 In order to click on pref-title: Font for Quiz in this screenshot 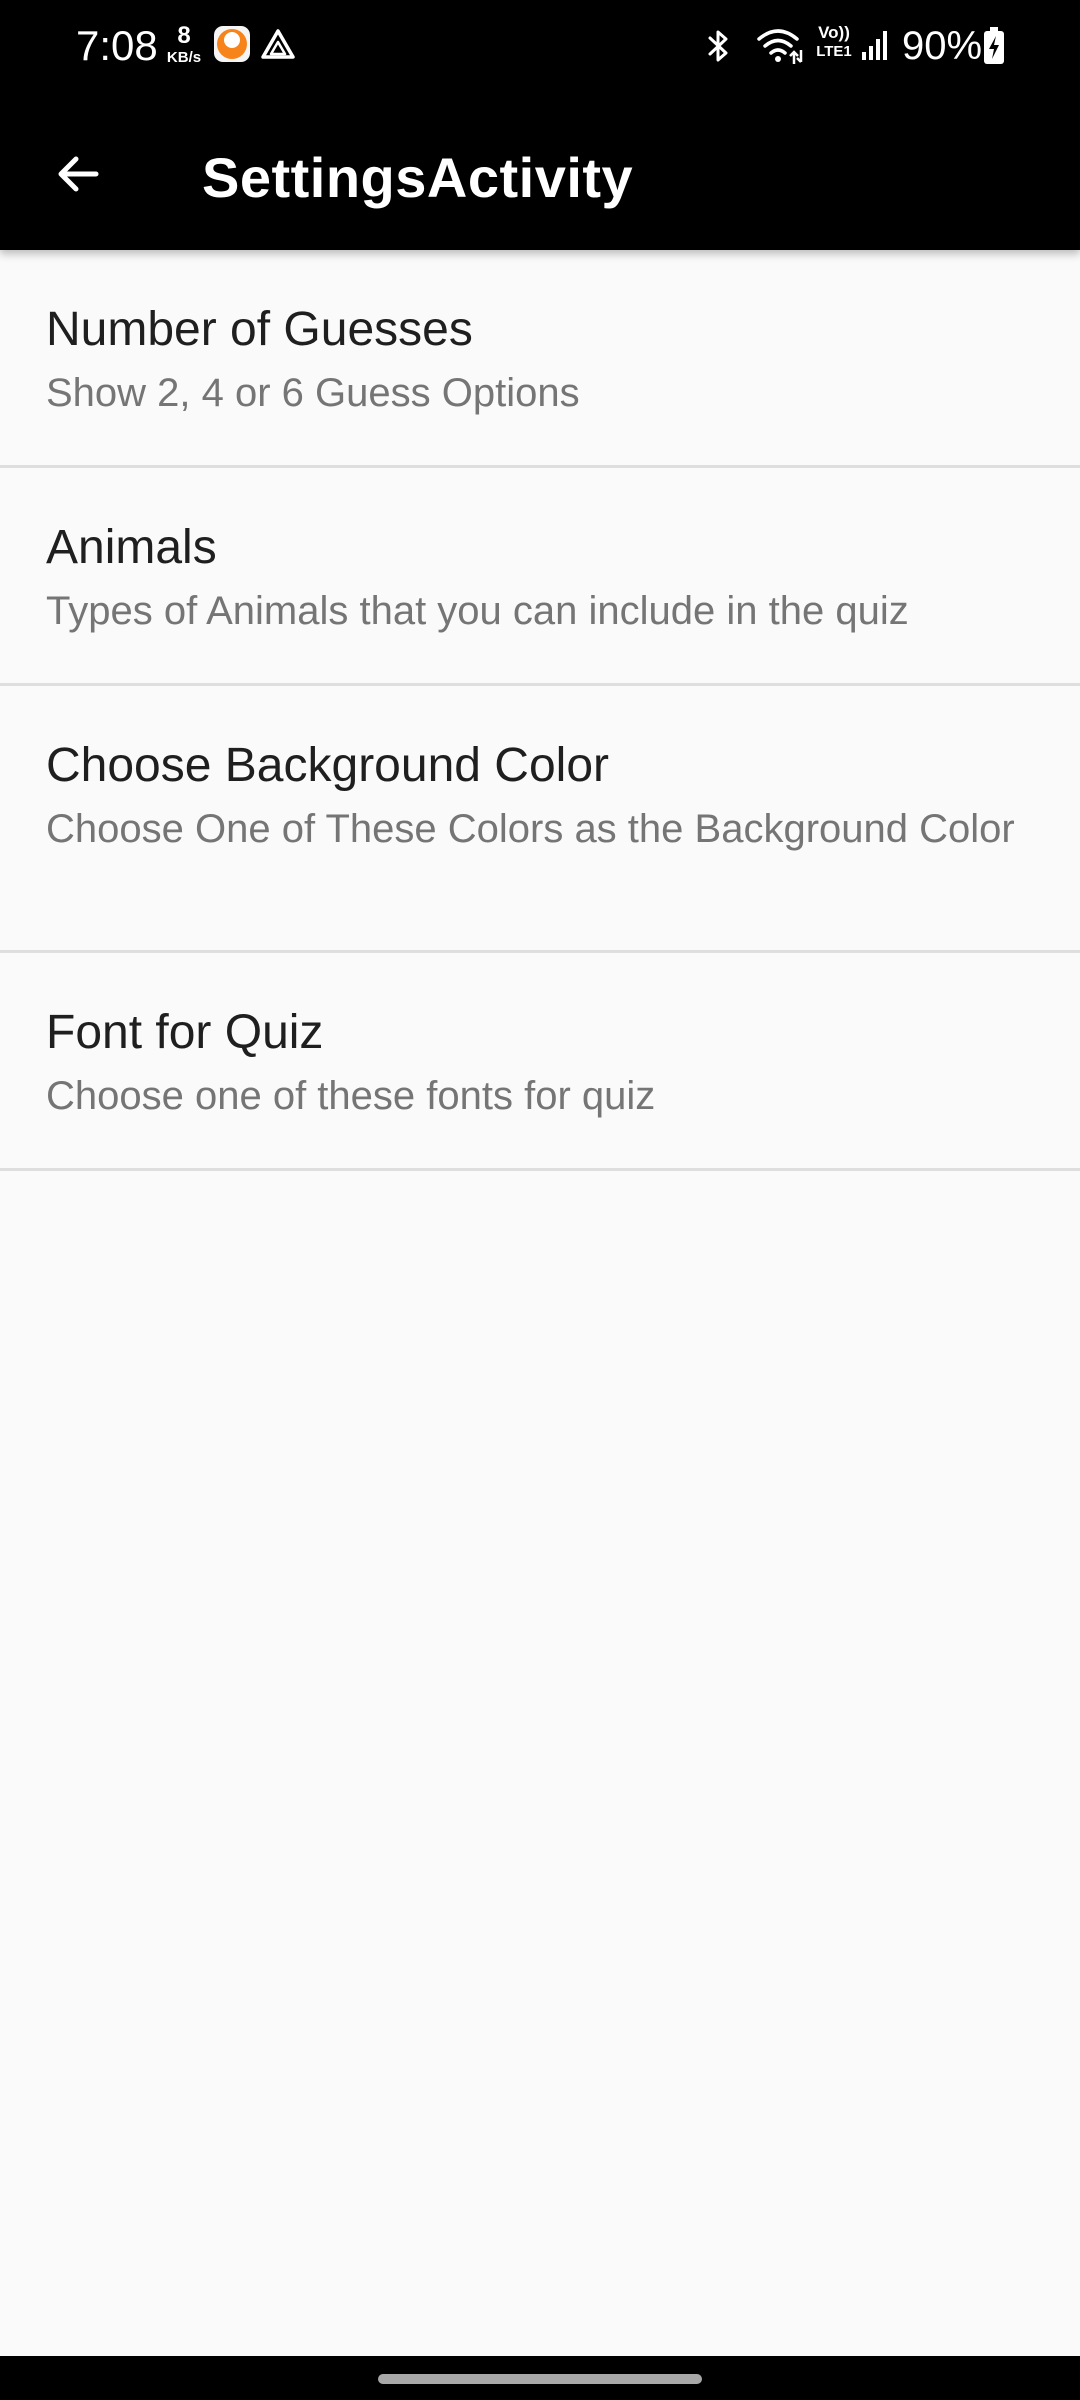, I will do `click(185, 1032)`.